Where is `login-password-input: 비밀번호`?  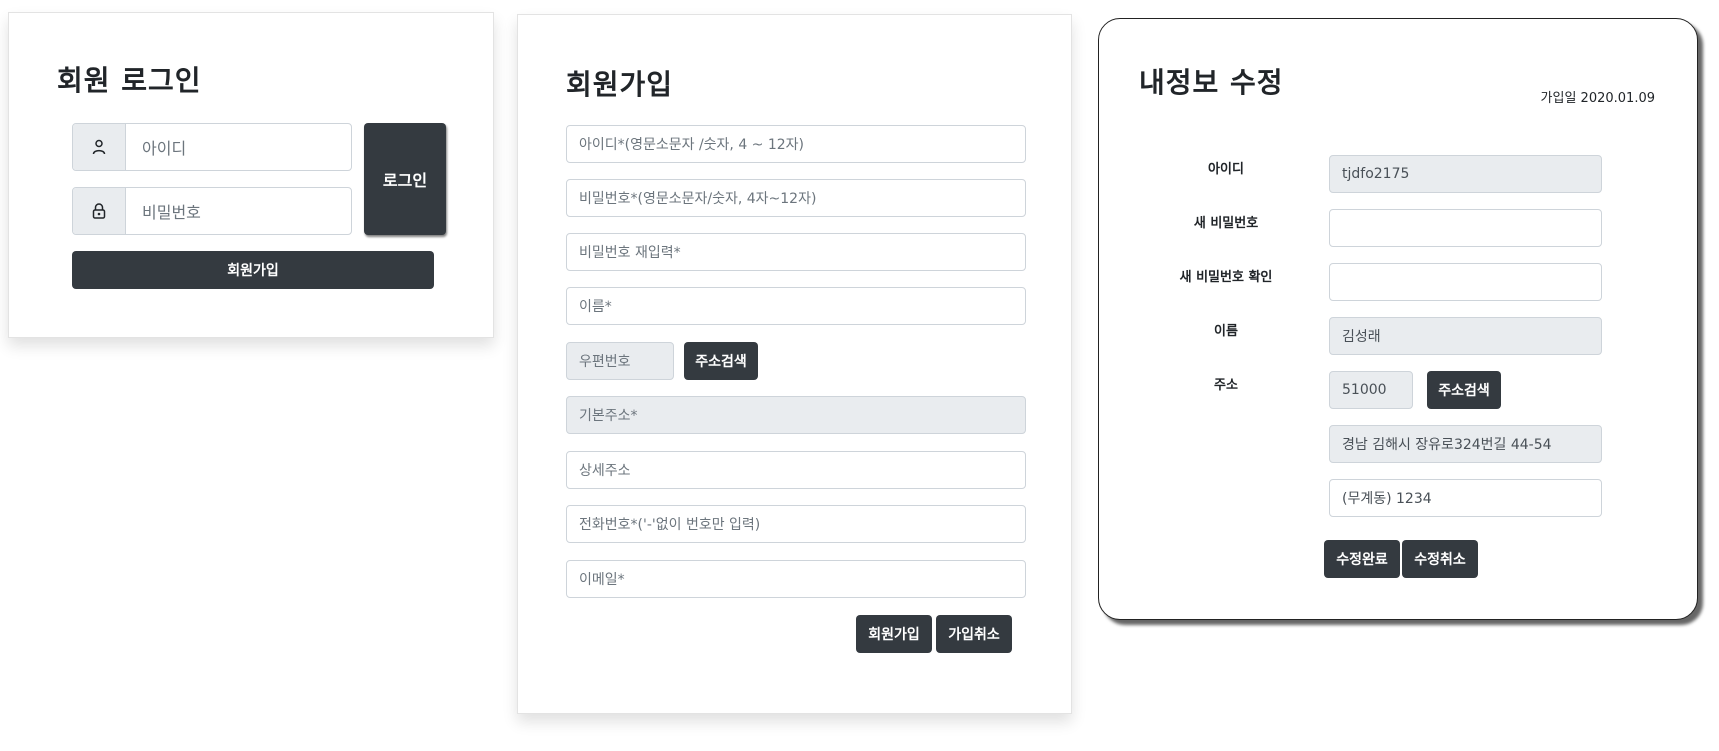
login-password-input: 비밀번호 is located at coordinates (238, 211).